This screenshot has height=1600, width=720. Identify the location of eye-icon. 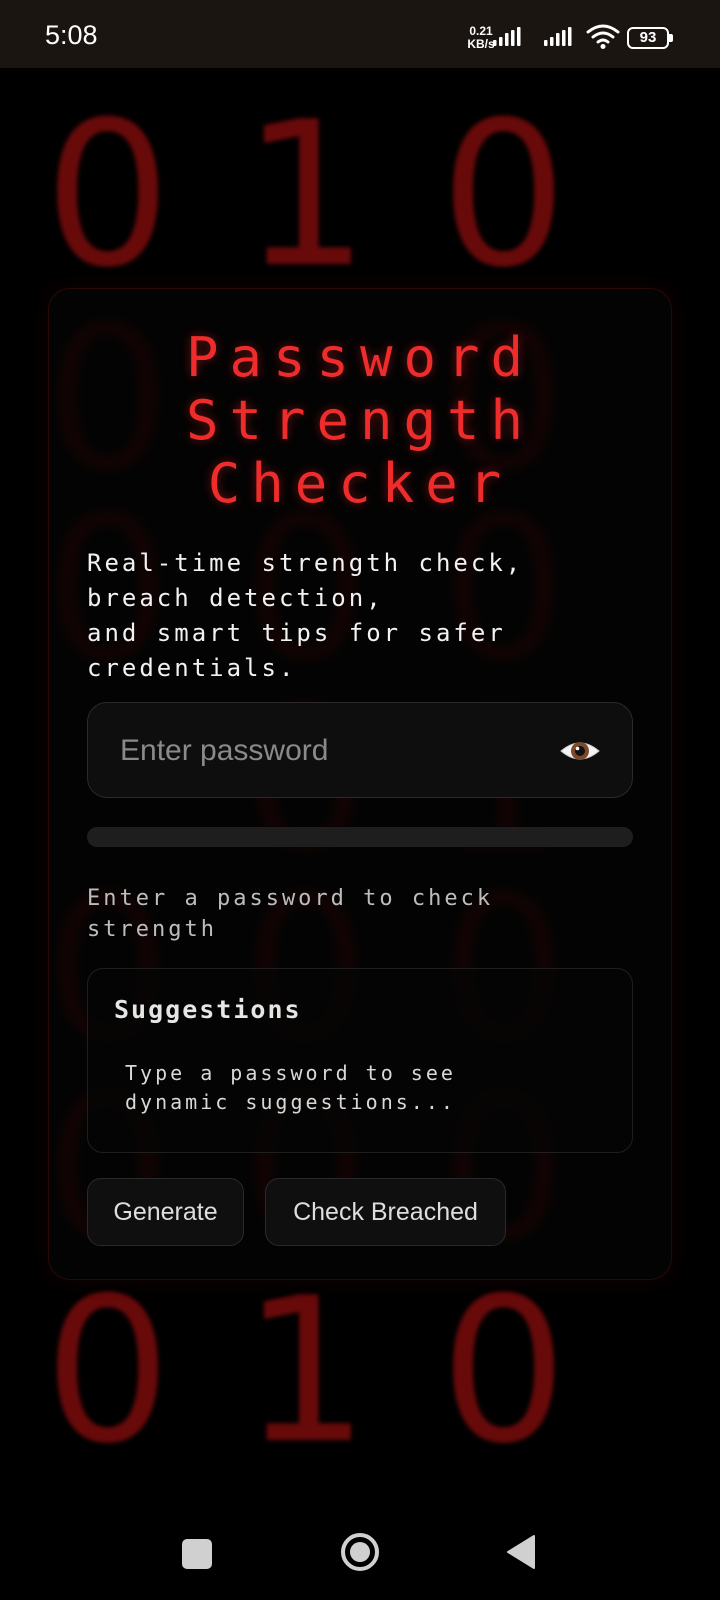
(580, 751).